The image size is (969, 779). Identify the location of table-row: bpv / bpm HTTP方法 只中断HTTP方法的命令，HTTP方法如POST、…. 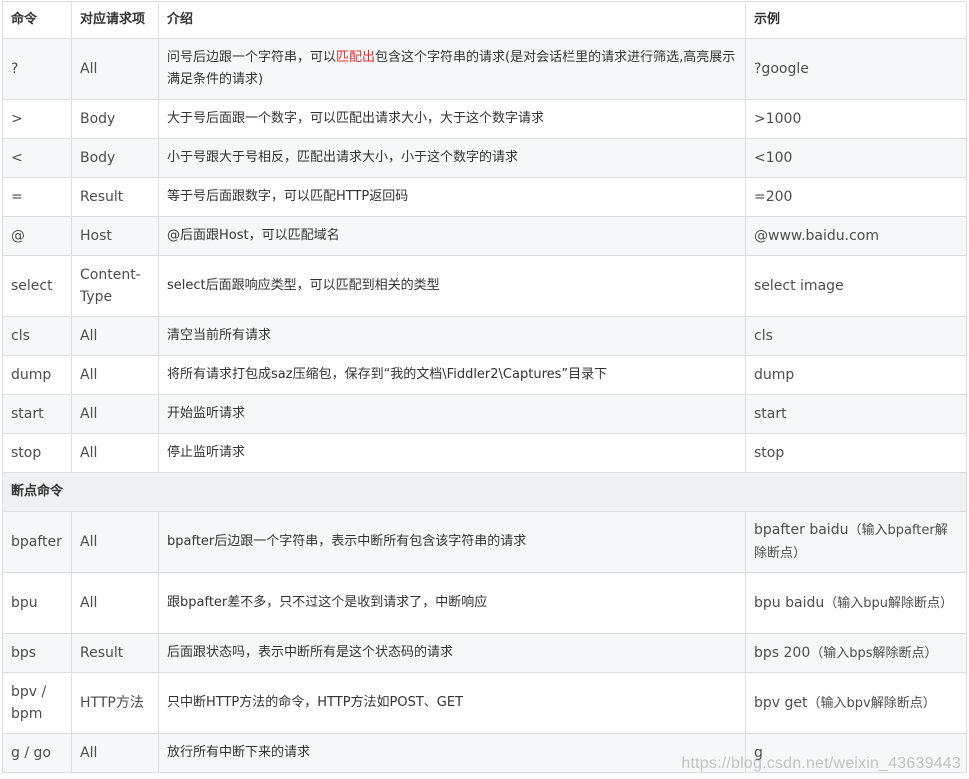
(484, 703).